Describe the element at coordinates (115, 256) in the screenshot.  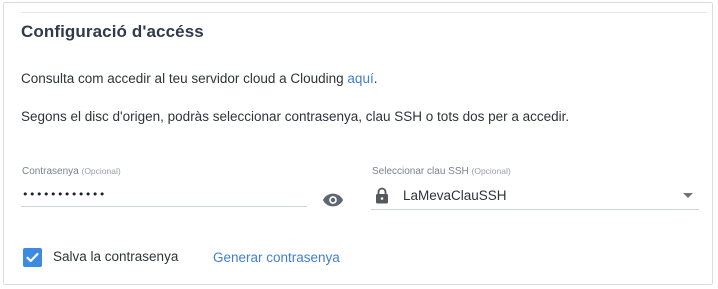
I see `save-password-label: Salva la contrasenya` at that location.